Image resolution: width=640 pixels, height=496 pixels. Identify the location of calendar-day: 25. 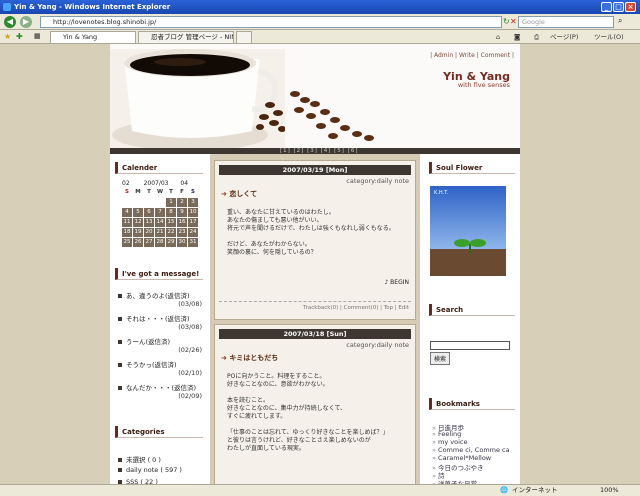
(127, 242).